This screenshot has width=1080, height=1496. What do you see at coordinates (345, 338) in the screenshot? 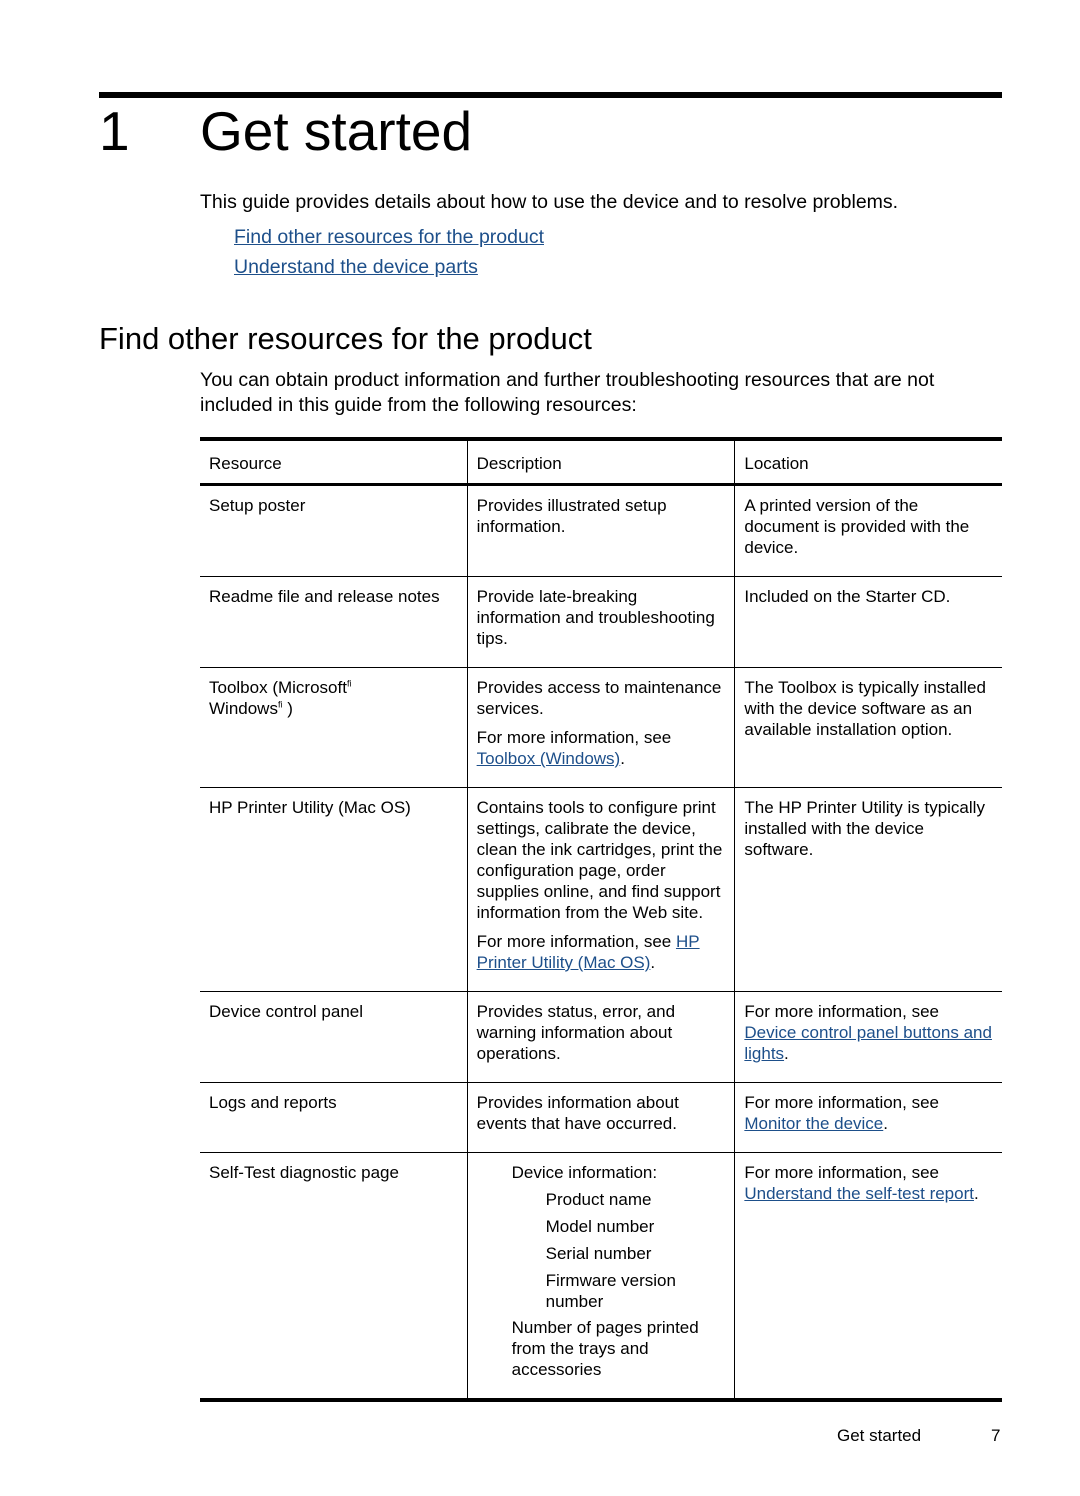
I see `section-heading: Find other resources for the product` at bounding box center [345, 338].